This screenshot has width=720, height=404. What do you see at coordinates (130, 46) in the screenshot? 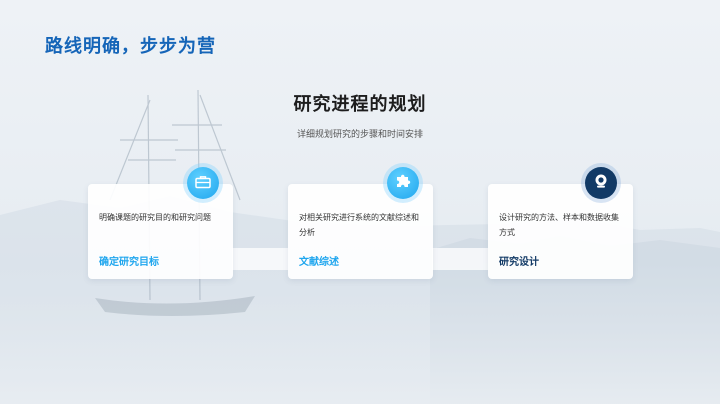
I see `page-title: 路线明确，步步为营` at bounding box center [130, 46].